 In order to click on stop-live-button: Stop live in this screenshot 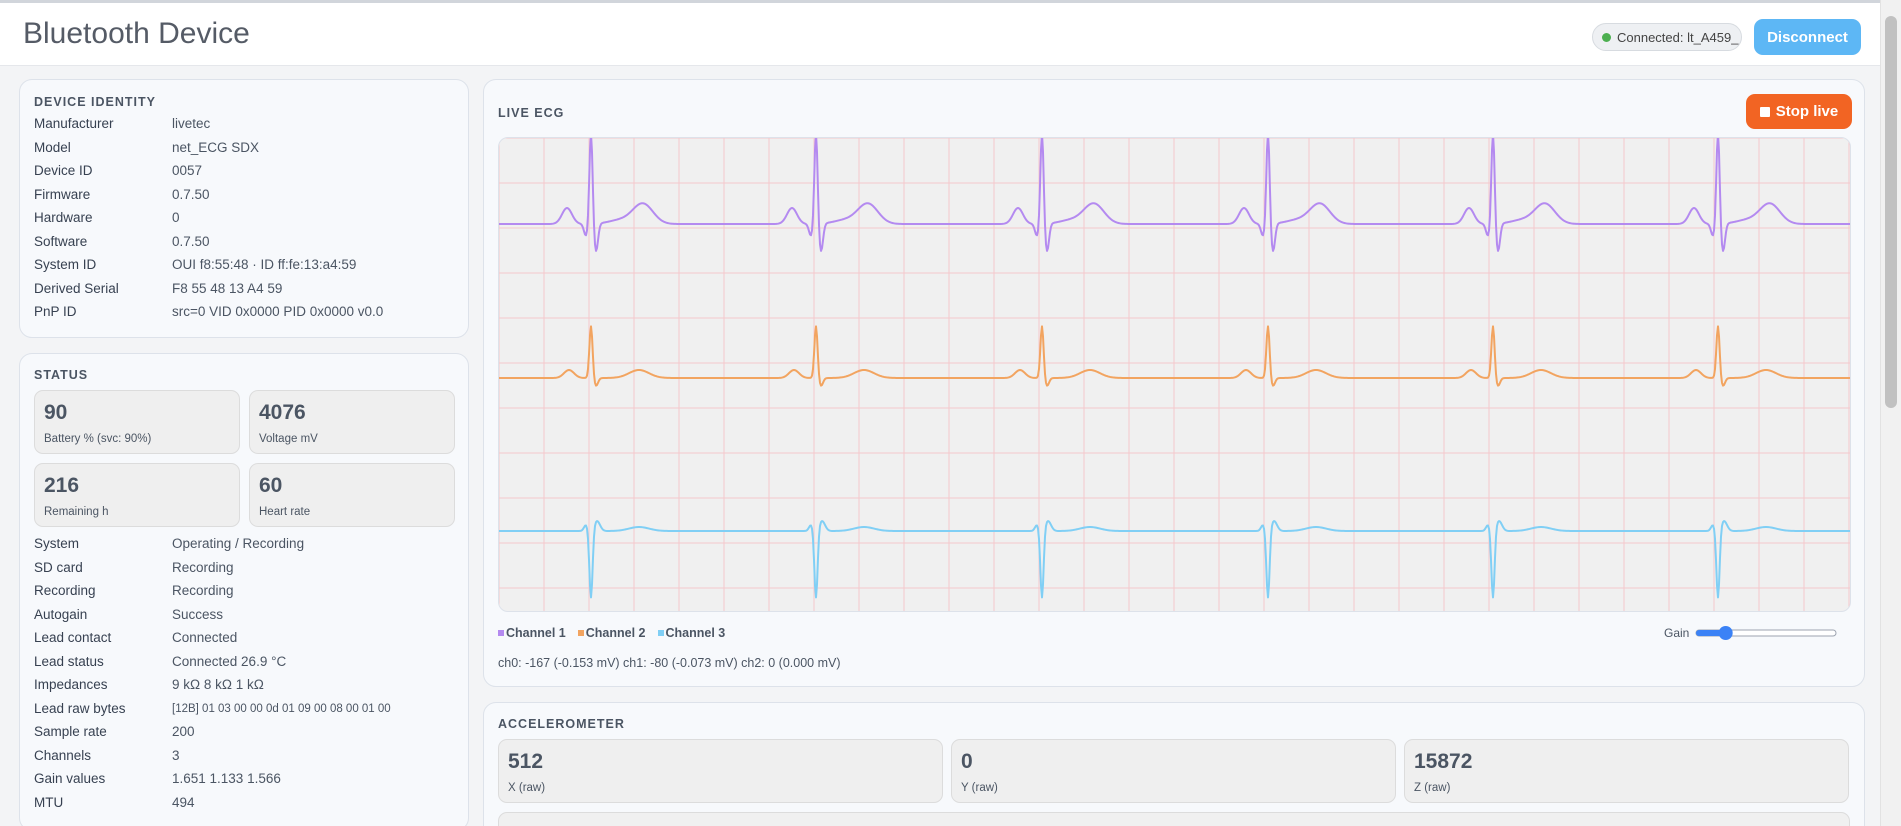, I will do `click(1799, 111)`.